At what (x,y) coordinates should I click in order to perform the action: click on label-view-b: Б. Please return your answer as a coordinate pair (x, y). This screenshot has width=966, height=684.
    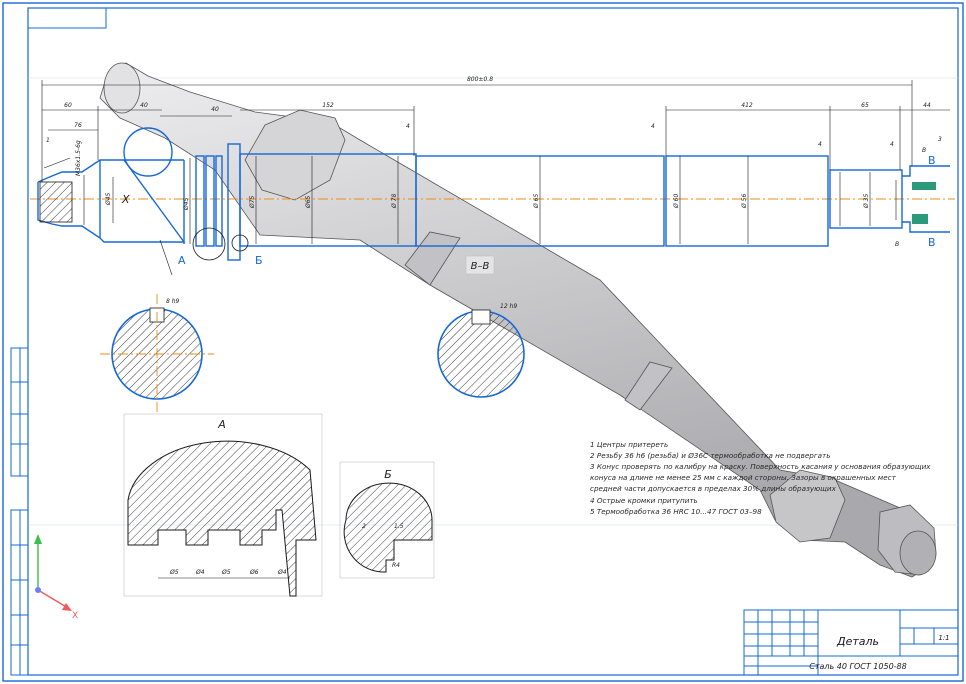
    Looking at the image, I should click on (259, 260).